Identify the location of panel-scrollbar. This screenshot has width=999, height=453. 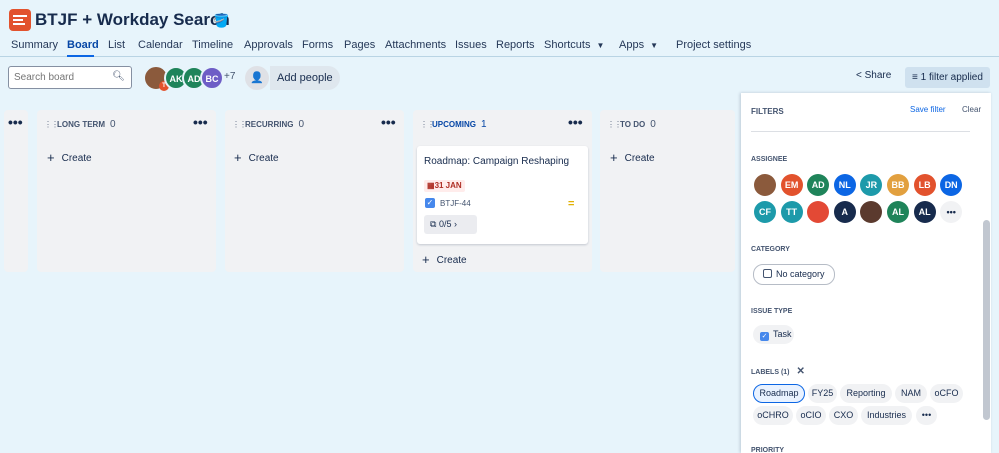
(986, 320).